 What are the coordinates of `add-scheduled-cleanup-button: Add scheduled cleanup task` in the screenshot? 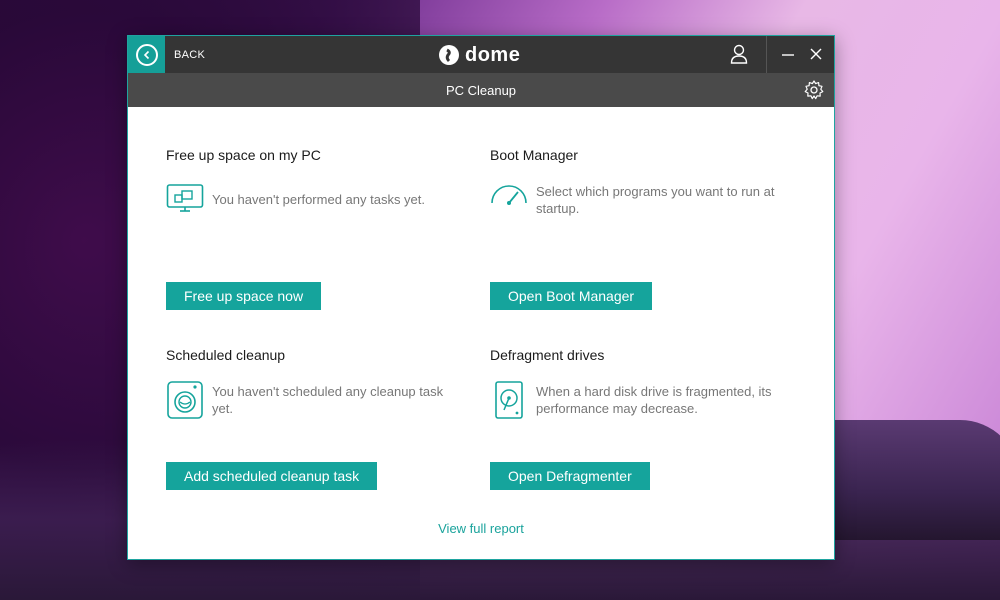 It's located at (272, 476).